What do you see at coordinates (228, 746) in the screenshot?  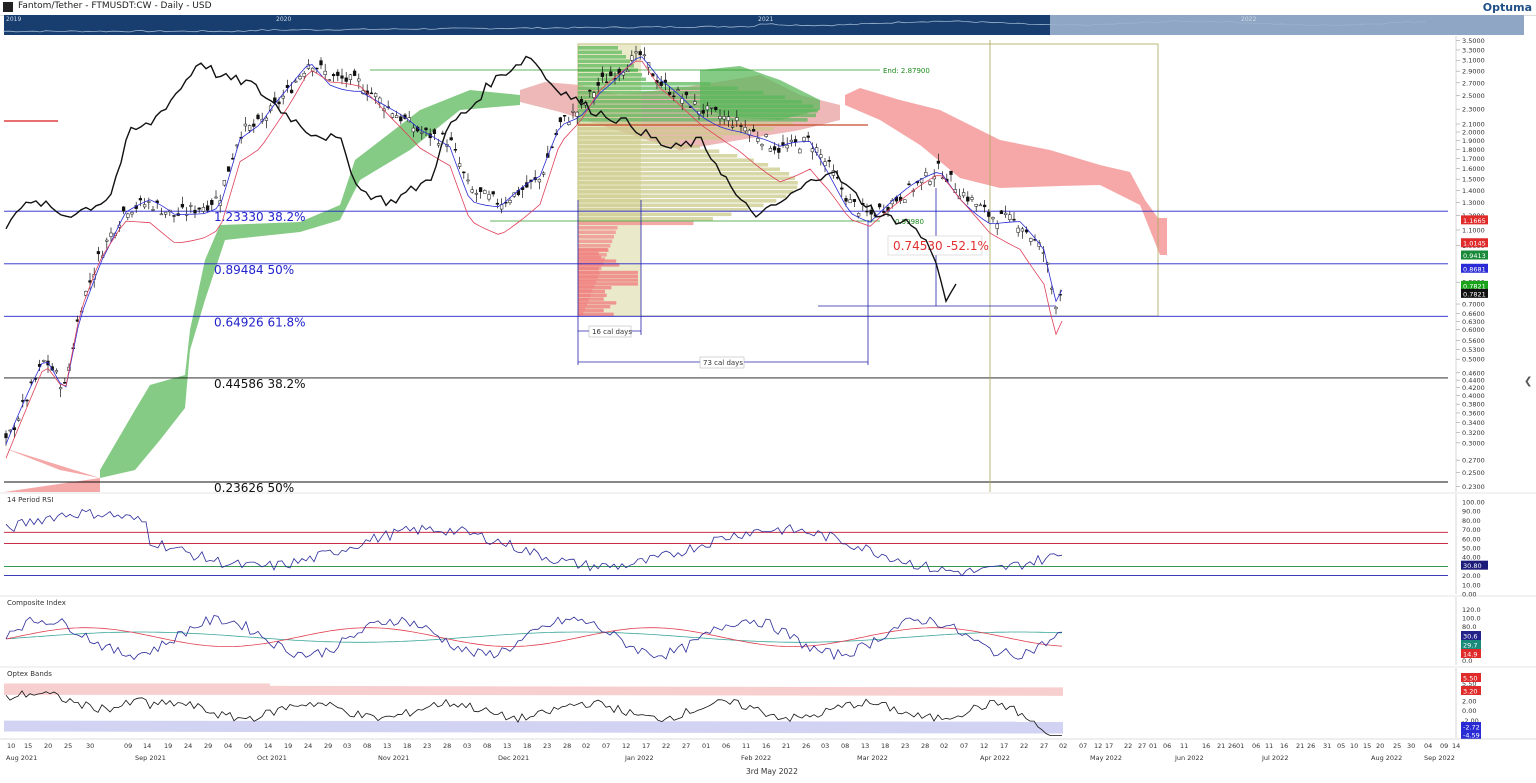 I see `x-axis-day-label: 04` at bounding box center [228, 746].